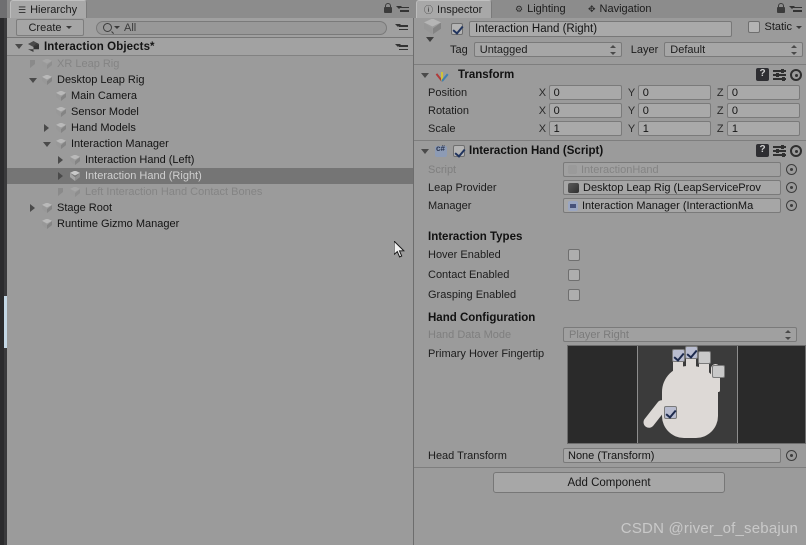 This screenshot has height=545, width=806. I want to click on hierarchy-item: Desktop Leap Rig, so click(210, 80).